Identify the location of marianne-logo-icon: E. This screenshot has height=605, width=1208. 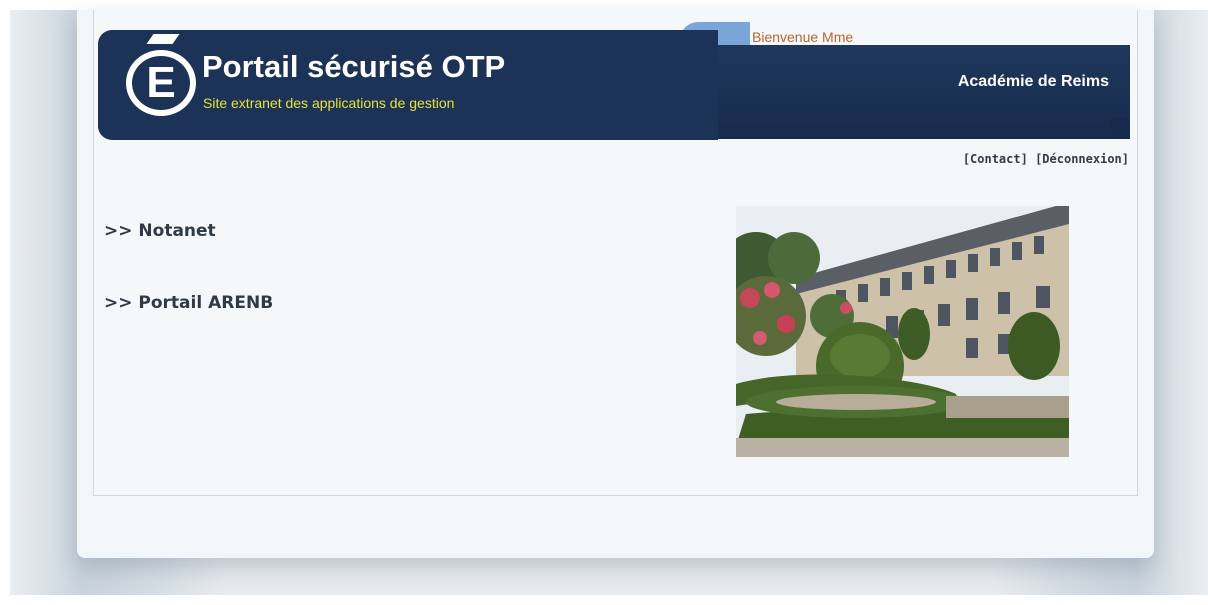
(161, 83).